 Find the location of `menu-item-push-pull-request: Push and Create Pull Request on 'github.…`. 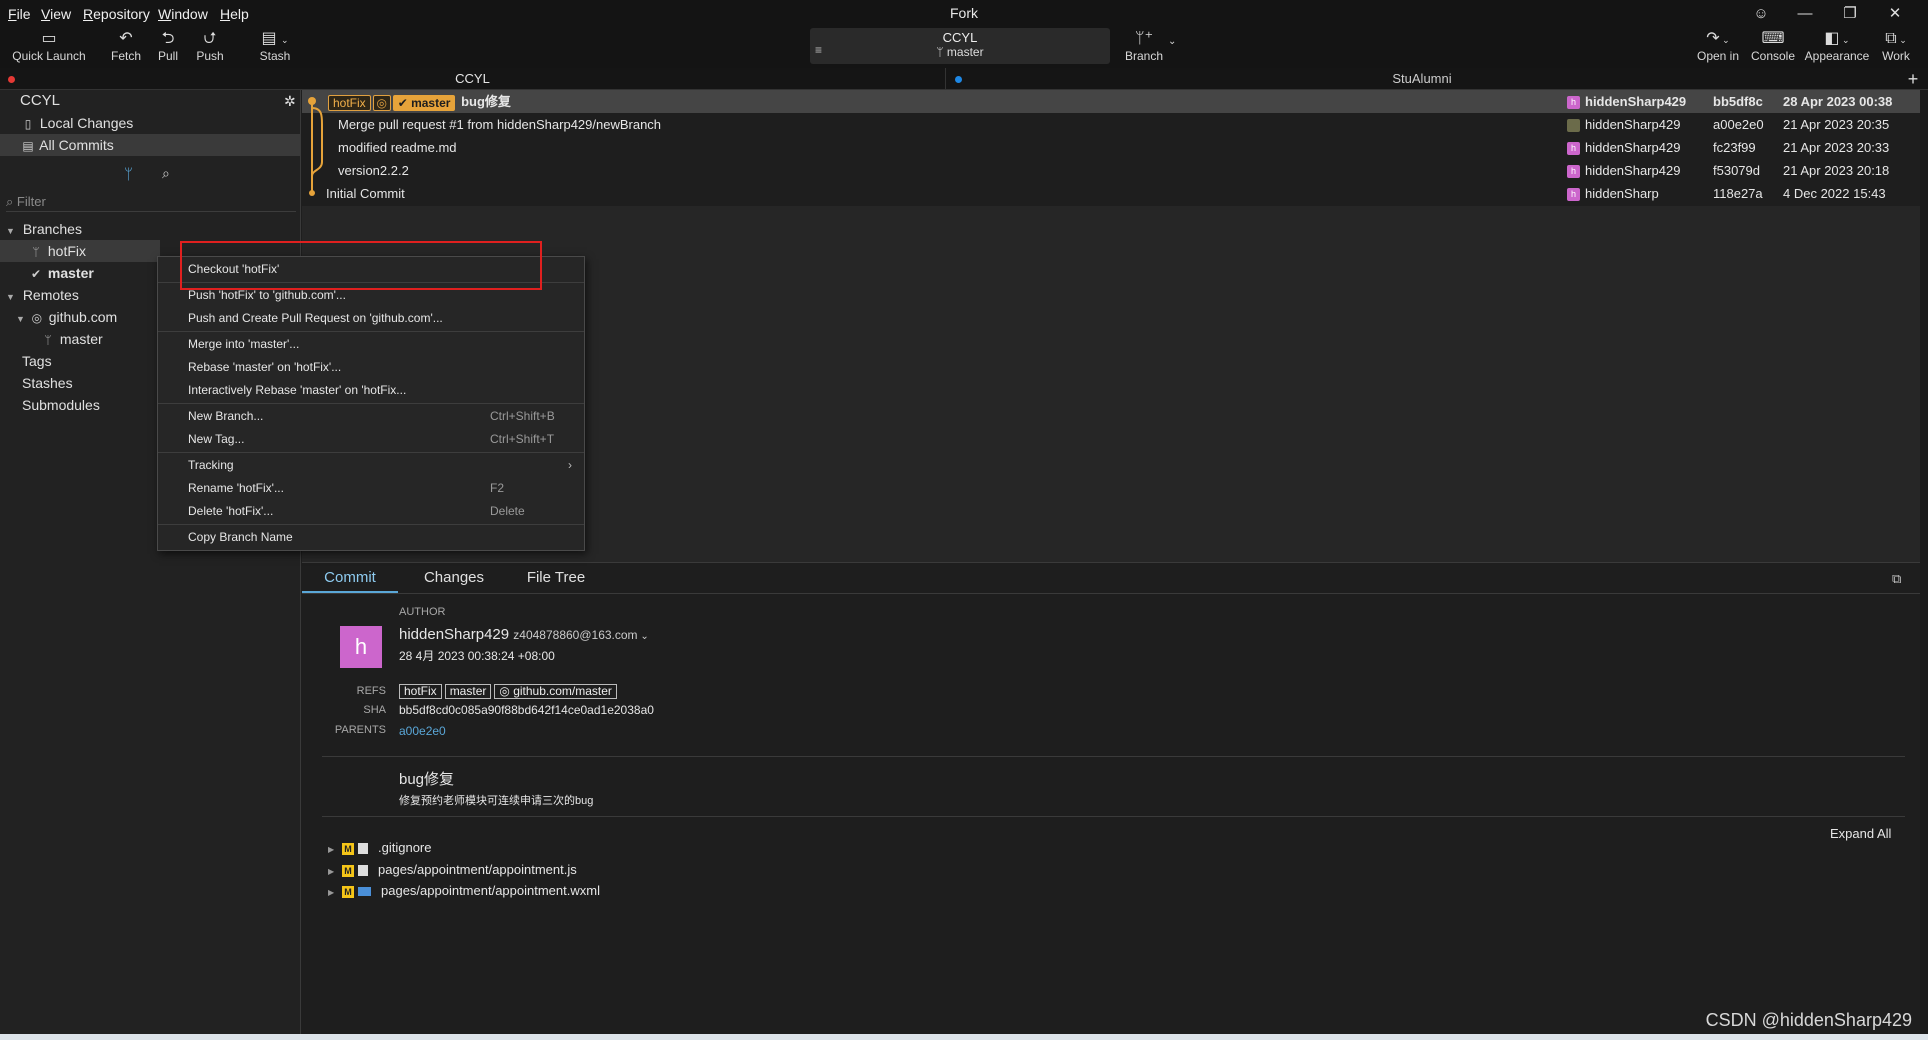

menu-item-push-pull-request: Push and Create Pull Request on 'github.… is located at coordinates (371, 318).